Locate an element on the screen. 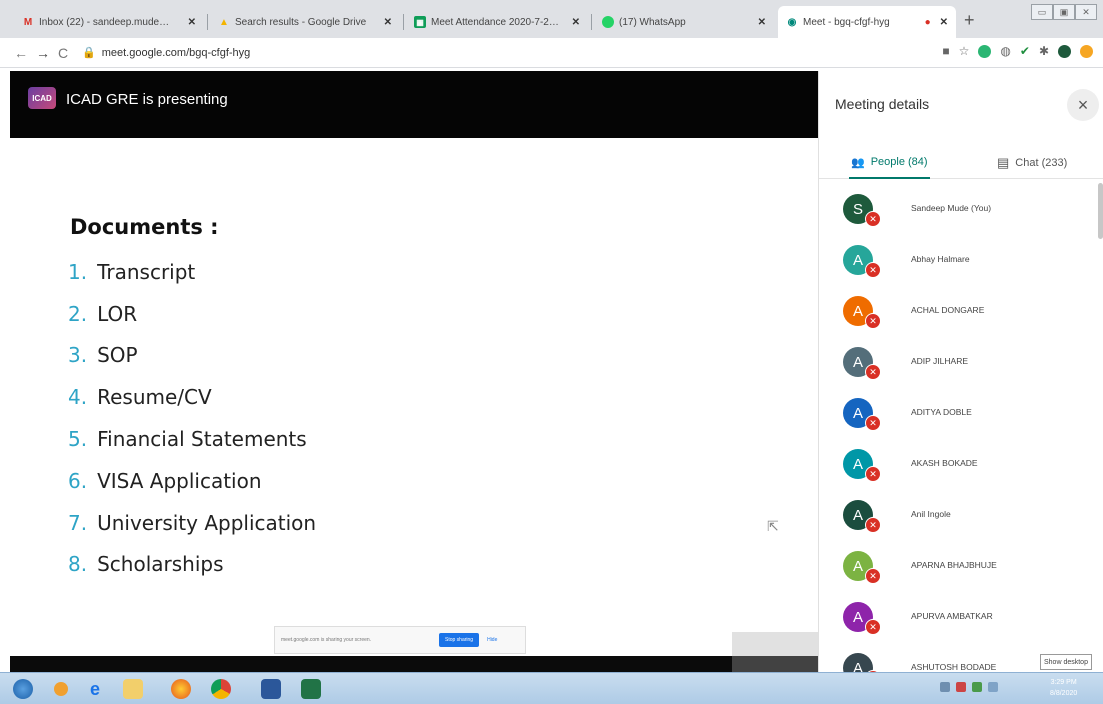 The image size is (1103, 704). participant-row: A ✕ ADIP JILHARE is located at coordinates (961, 367).